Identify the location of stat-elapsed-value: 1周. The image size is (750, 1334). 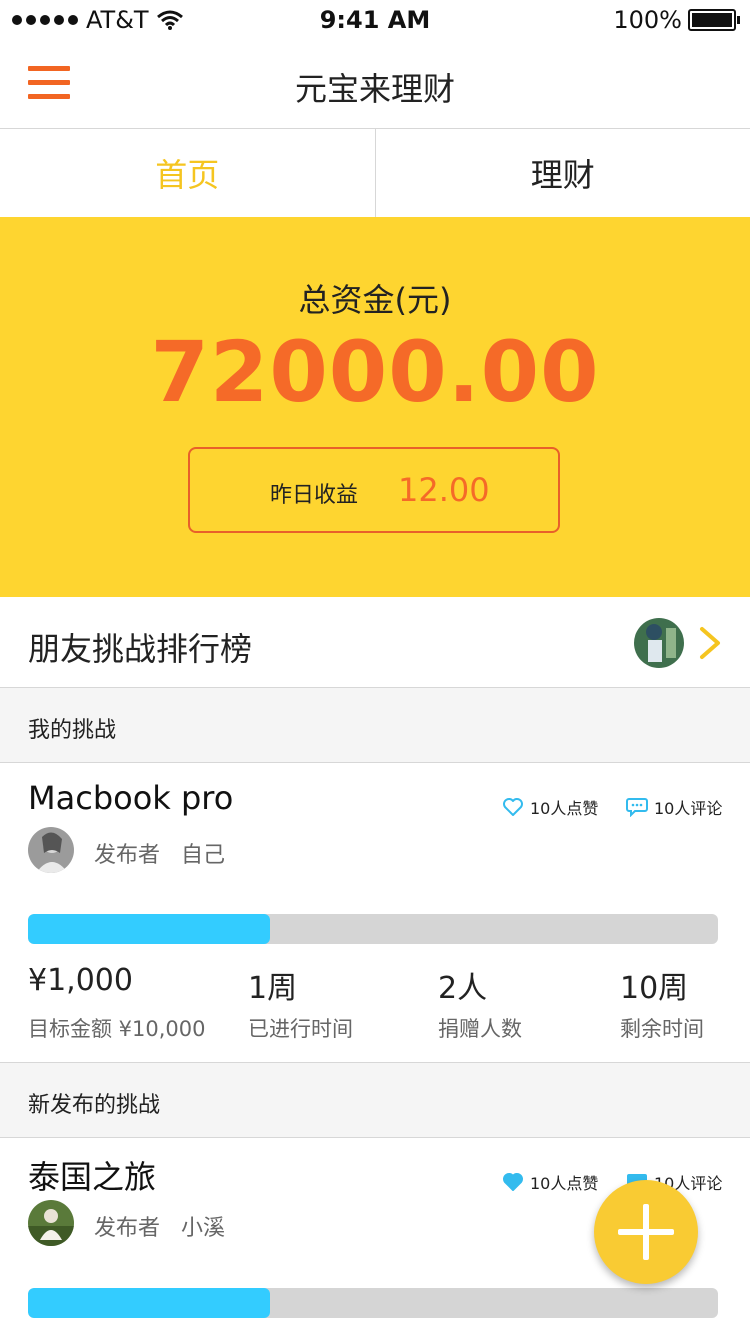
(273, 988).